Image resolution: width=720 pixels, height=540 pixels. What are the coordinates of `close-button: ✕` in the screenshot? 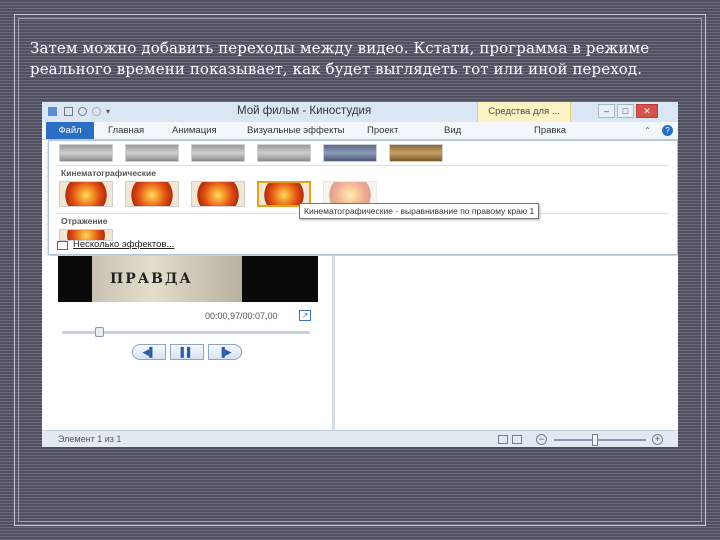 It's located at (647, 111).